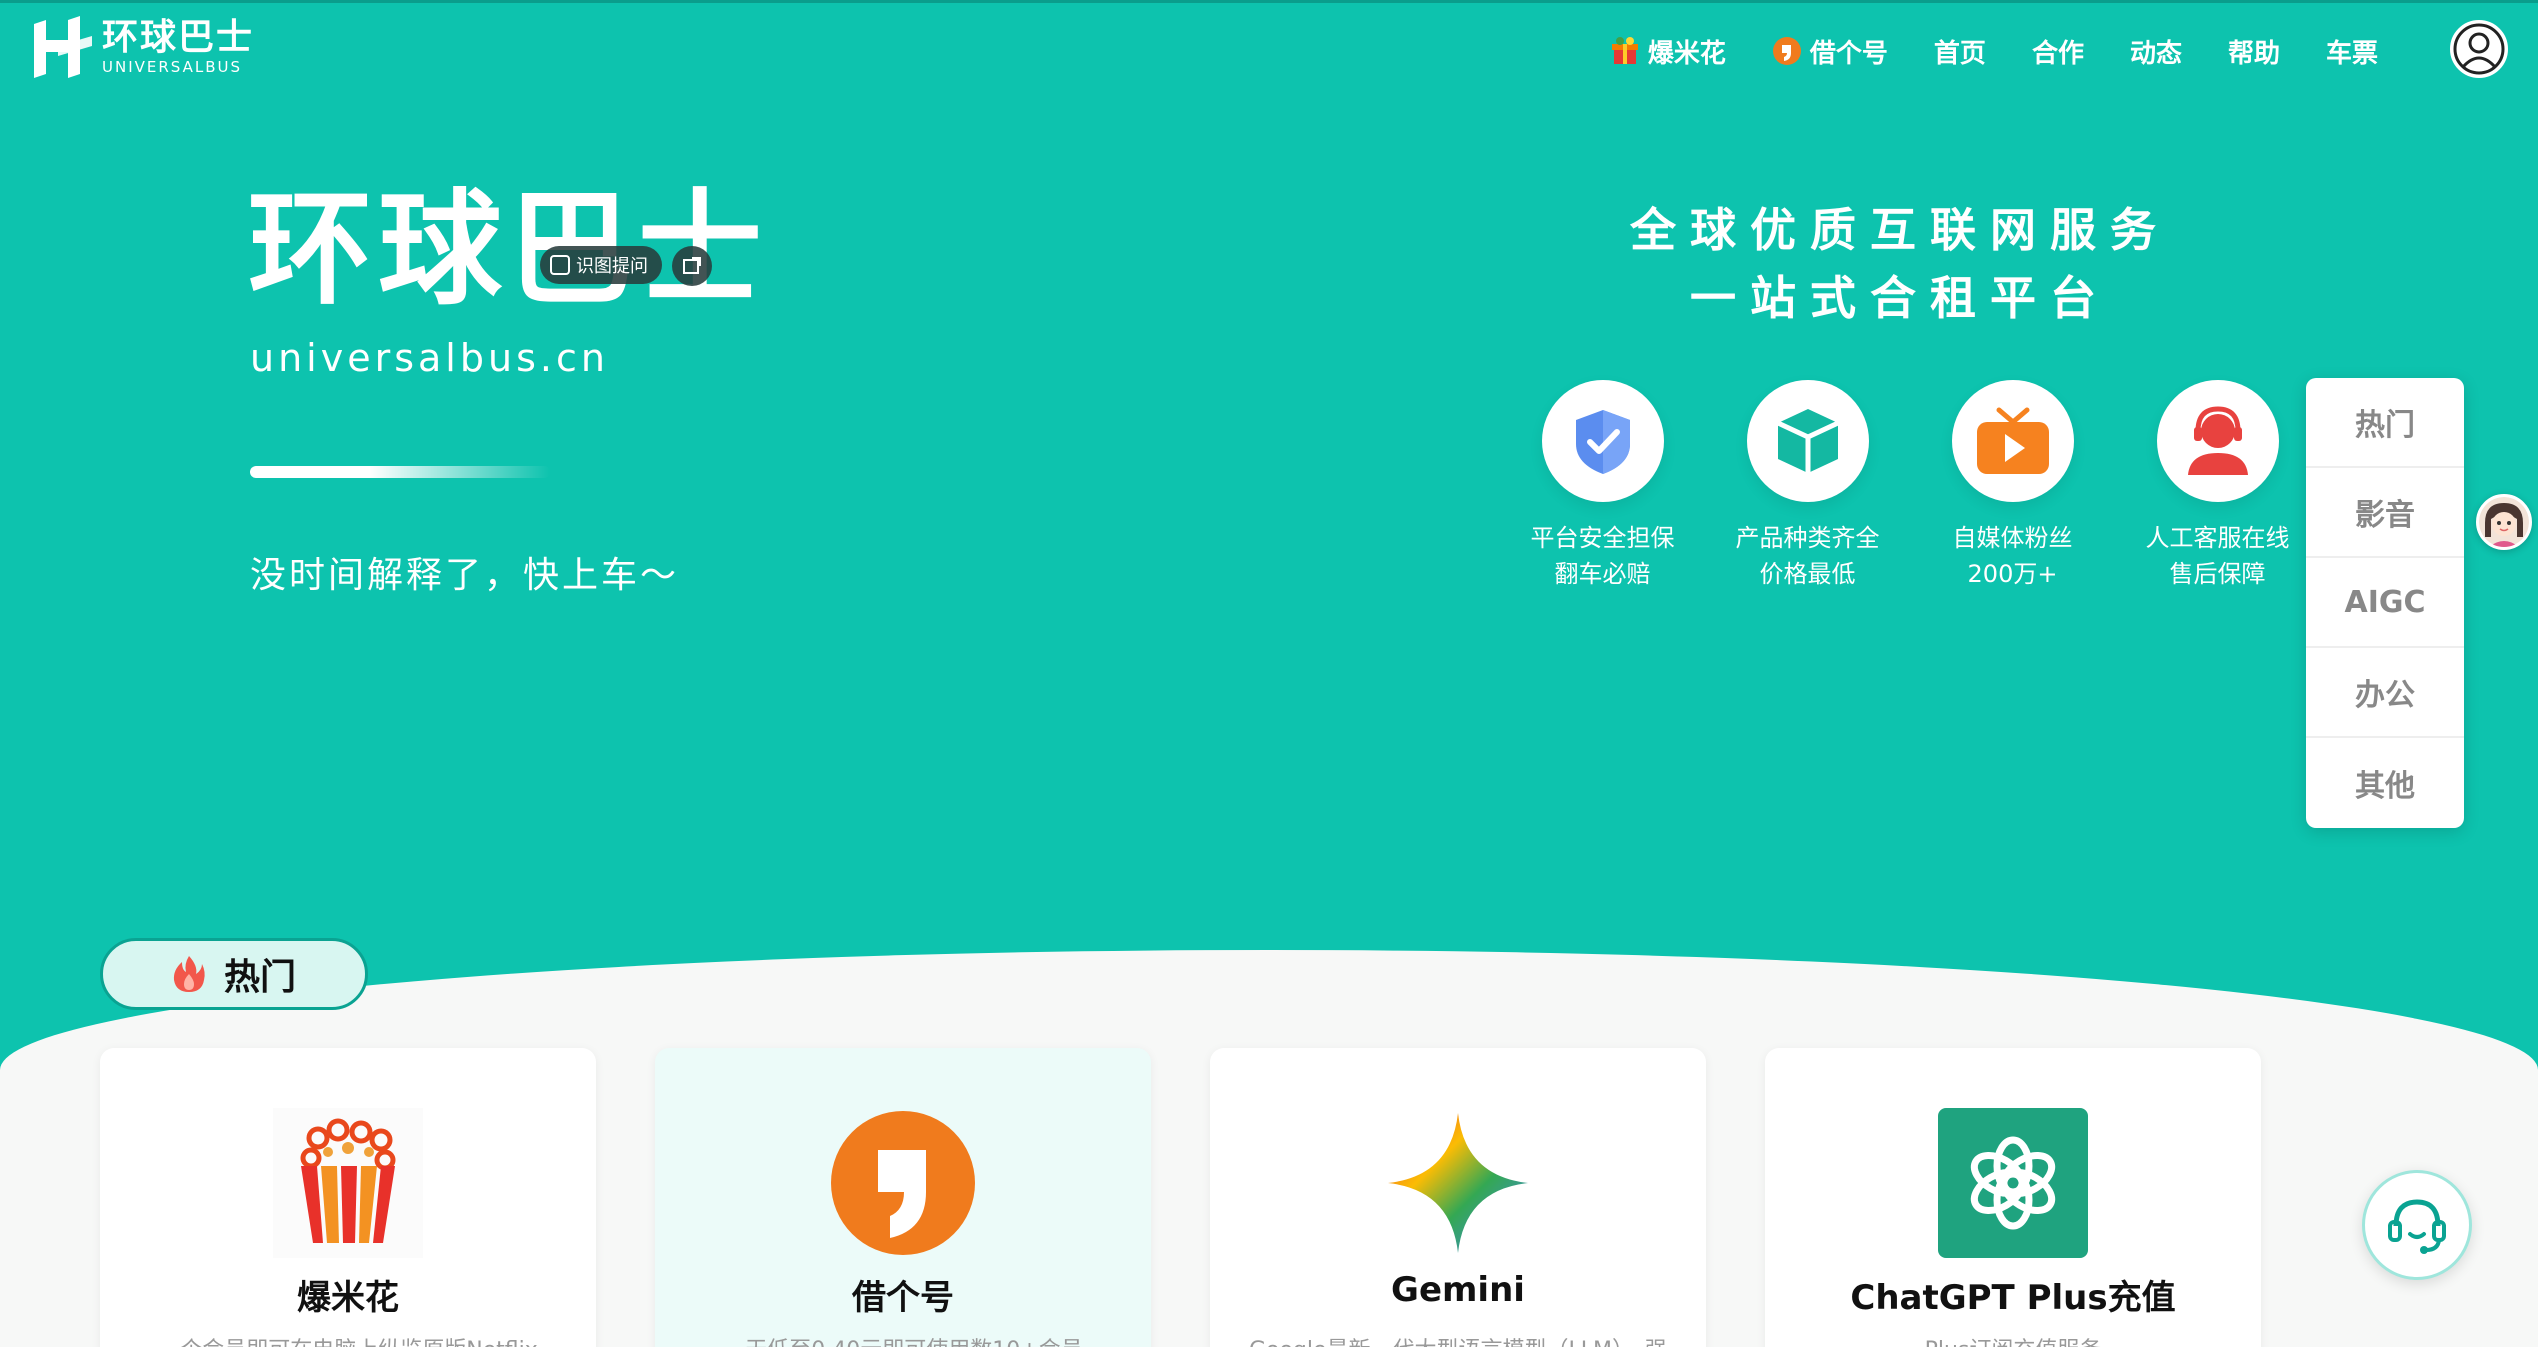 This screenshot has height=1347, width=2538. Describe the element at coordinates (1994, 51) in the screenshot. I see `main-nav: 爆米花 借个号 首页 合作 动态 帮助 车票` at that location.